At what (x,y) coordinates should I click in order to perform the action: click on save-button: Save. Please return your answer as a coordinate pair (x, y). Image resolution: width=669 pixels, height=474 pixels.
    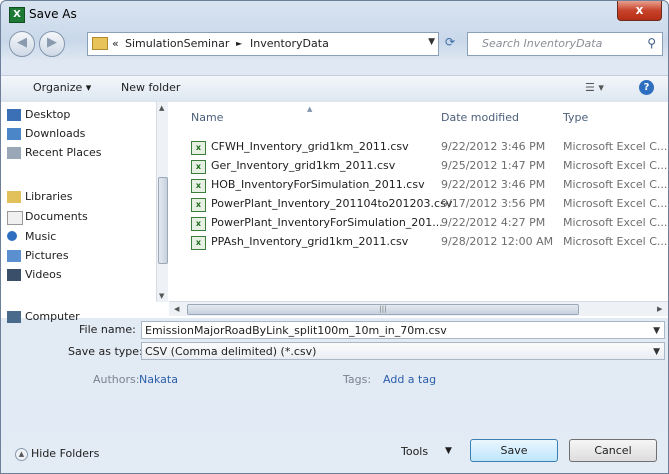
    Looking at the image, I should click on (514, 450).